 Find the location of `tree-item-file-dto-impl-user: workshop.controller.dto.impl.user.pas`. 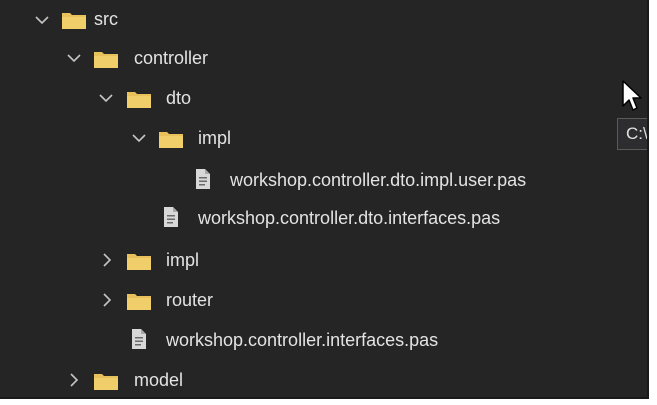

tree-item-file-dto-impl-user: workshop.controller.dto.impl.user.pas is located at coordinates (323, 180).